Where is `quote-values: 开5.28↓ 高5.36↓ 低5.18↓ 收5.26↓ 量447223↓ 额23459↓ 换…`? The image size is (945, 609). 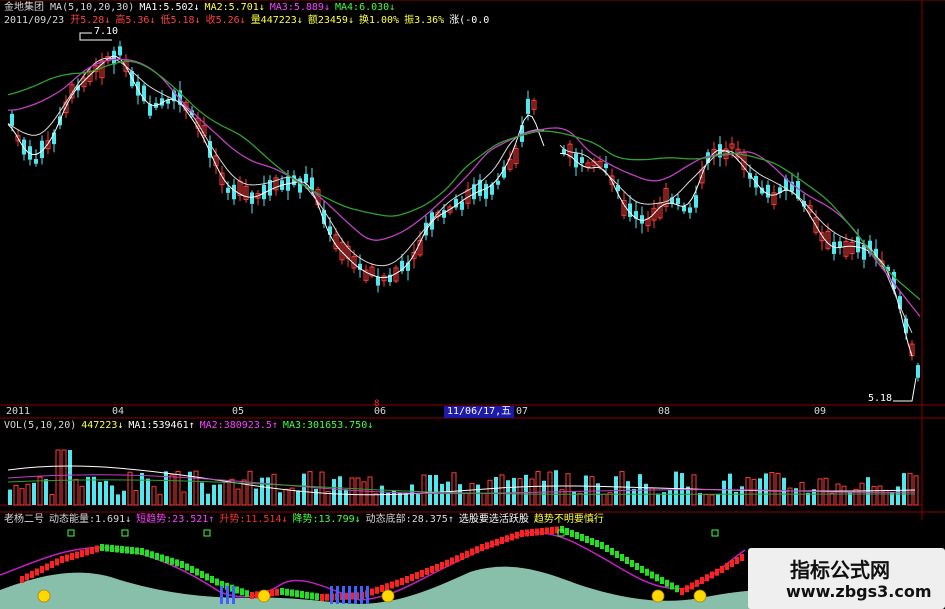 quote-values: 开5.28↓ 高5.36↓ 低5.18↓ 收5.26↓ 量447223↓ 额23459↓ 换… is located at coordinates (282, 20).